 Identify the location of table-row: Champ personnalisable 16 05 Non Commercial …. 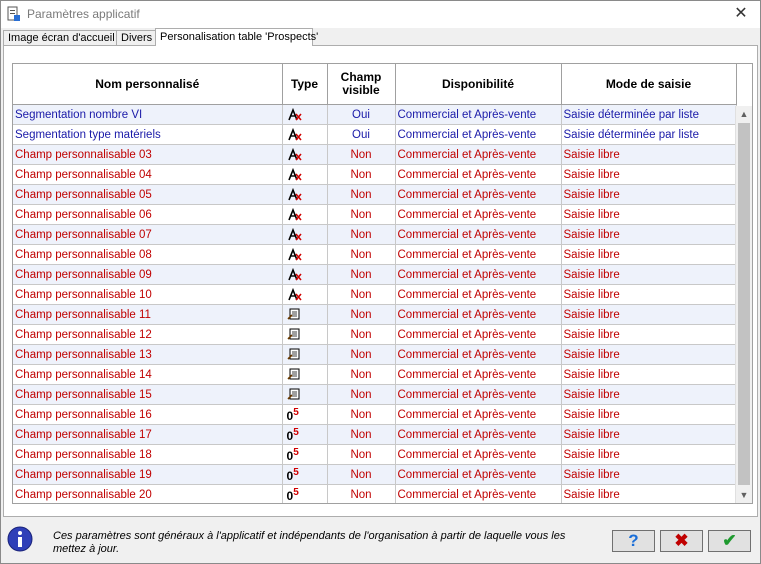
(375, 414).